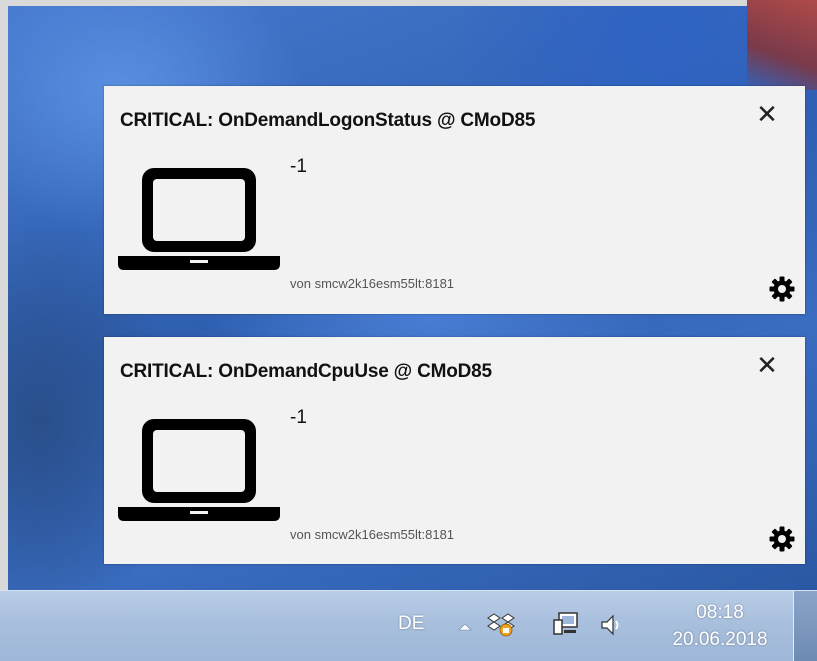 The width and height of the screenshot is (817, 661). What do you see at coordinates (612, 625) in the screenshot?
I see `volume-icon` at bounding box center [612, 625].